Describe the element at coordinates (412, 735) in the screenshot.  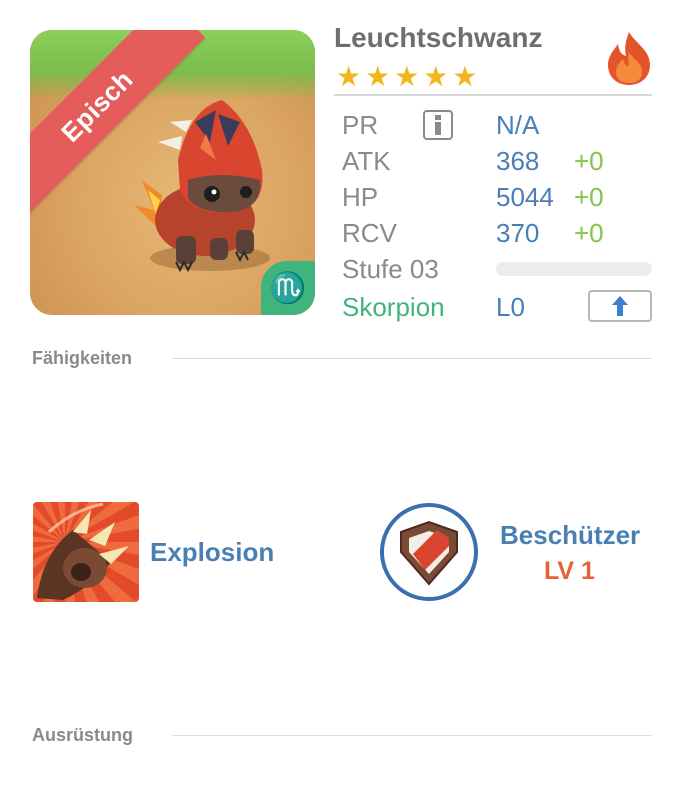
I see `equipment-section-divider` at that location.